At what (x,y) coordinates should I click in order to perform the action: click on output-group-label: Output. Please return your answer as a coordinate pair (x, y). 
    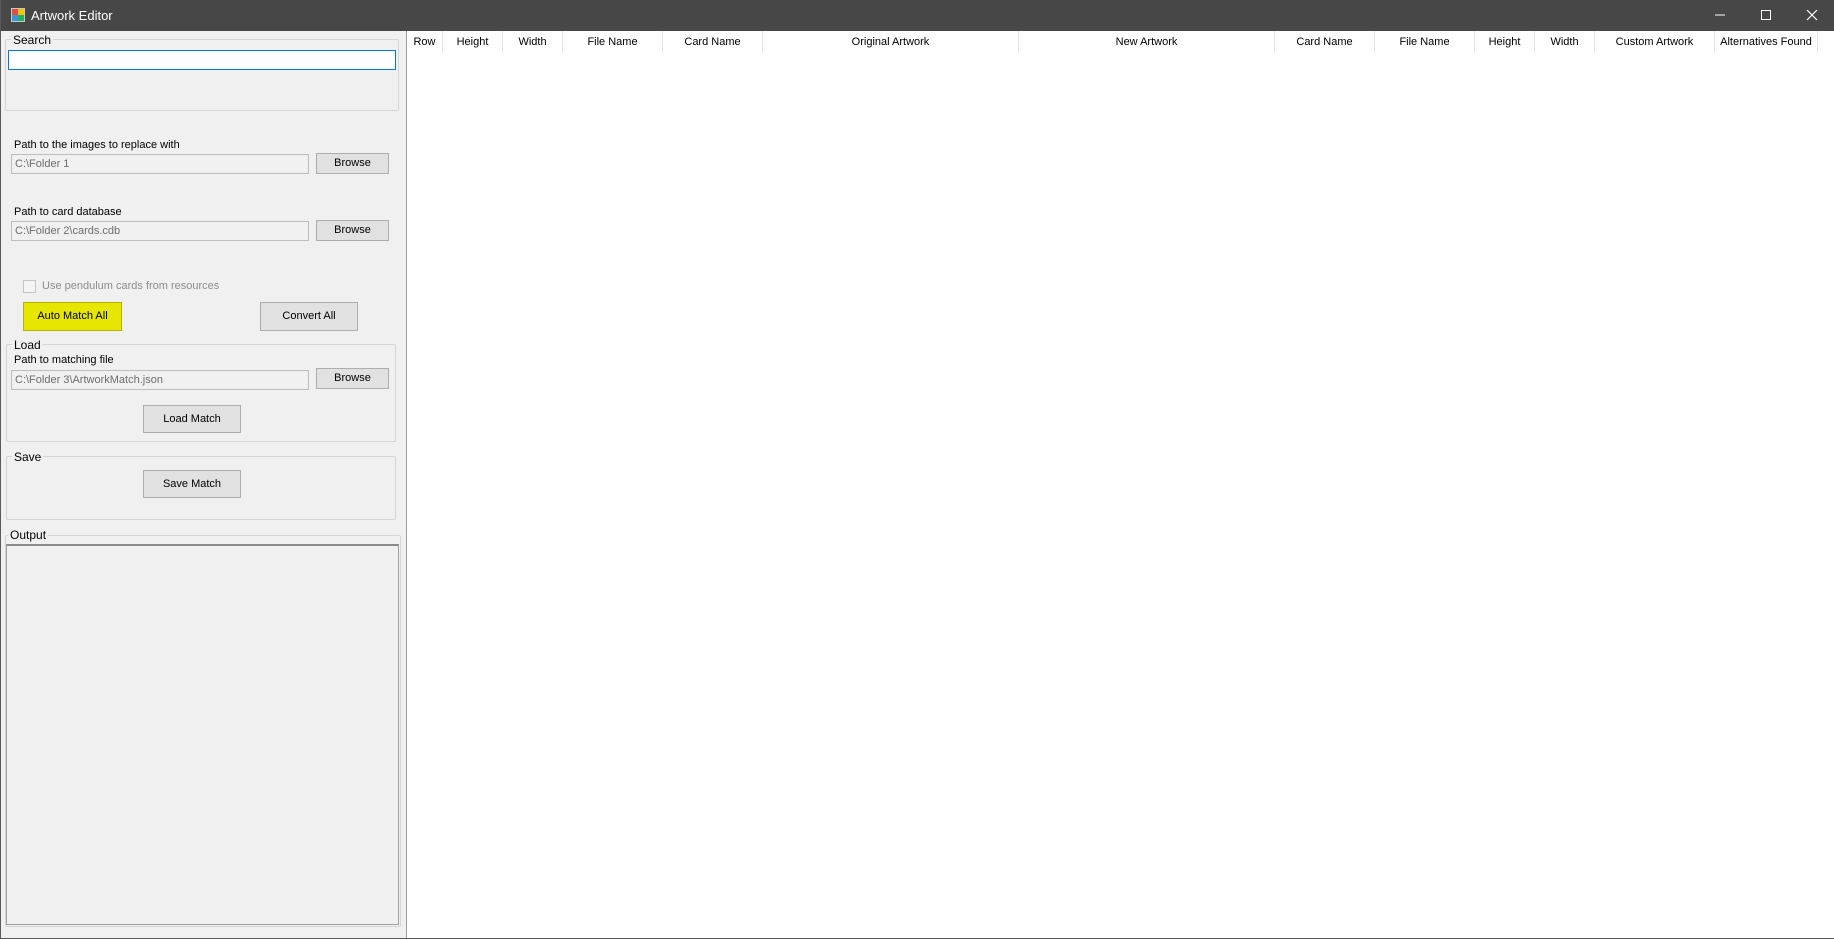
    Looking at the image, I should click on (28, 535).